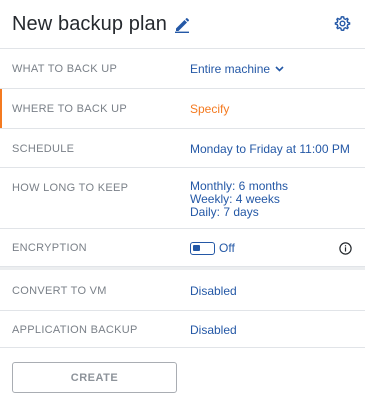 Image resolution: width=365 pixels, height=402 pixels. I want to click on row-schedule: SCHEDULE Monday to Friday at 11:00 PM, so click(182, 147).